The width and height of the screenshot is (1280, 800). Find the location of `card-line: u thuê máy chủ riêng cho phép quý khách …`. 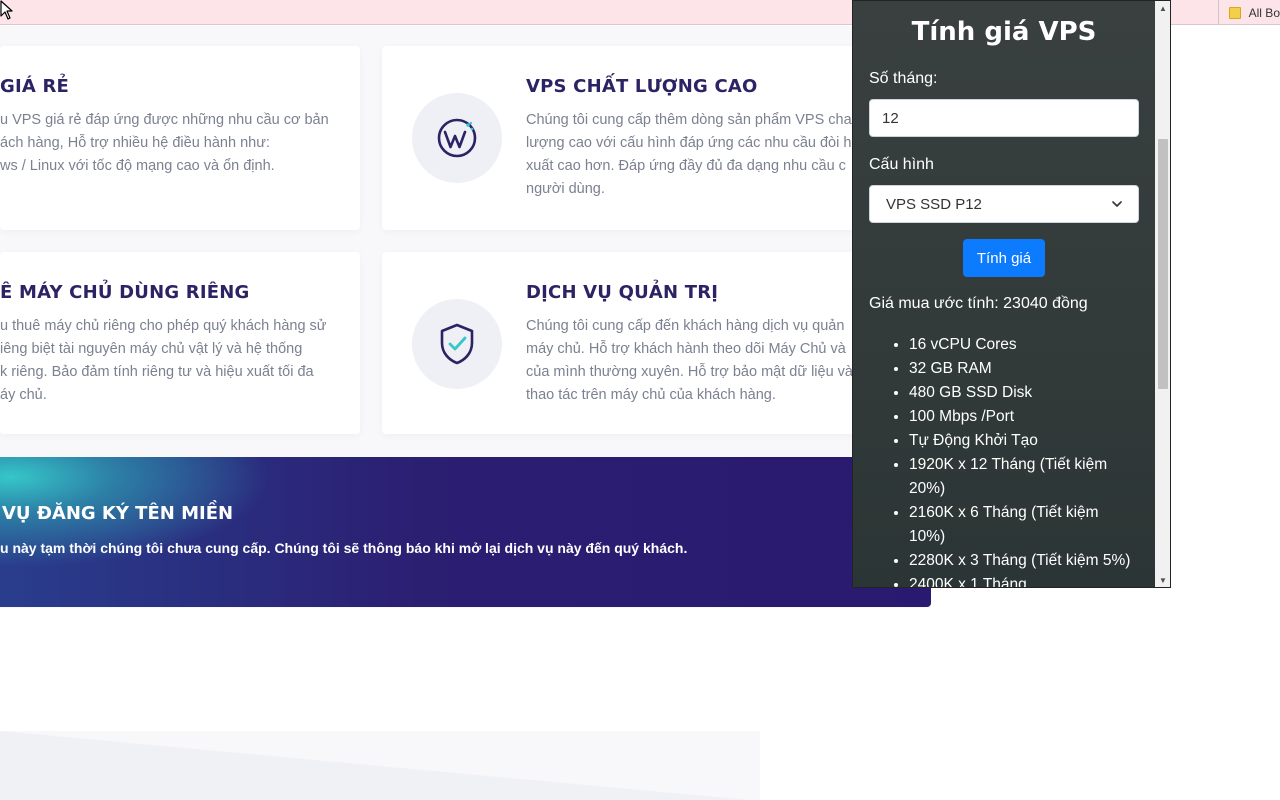

card-line: u thuê máy chủ riêng cho phép quý khách … is located at coordinates (163, 326).